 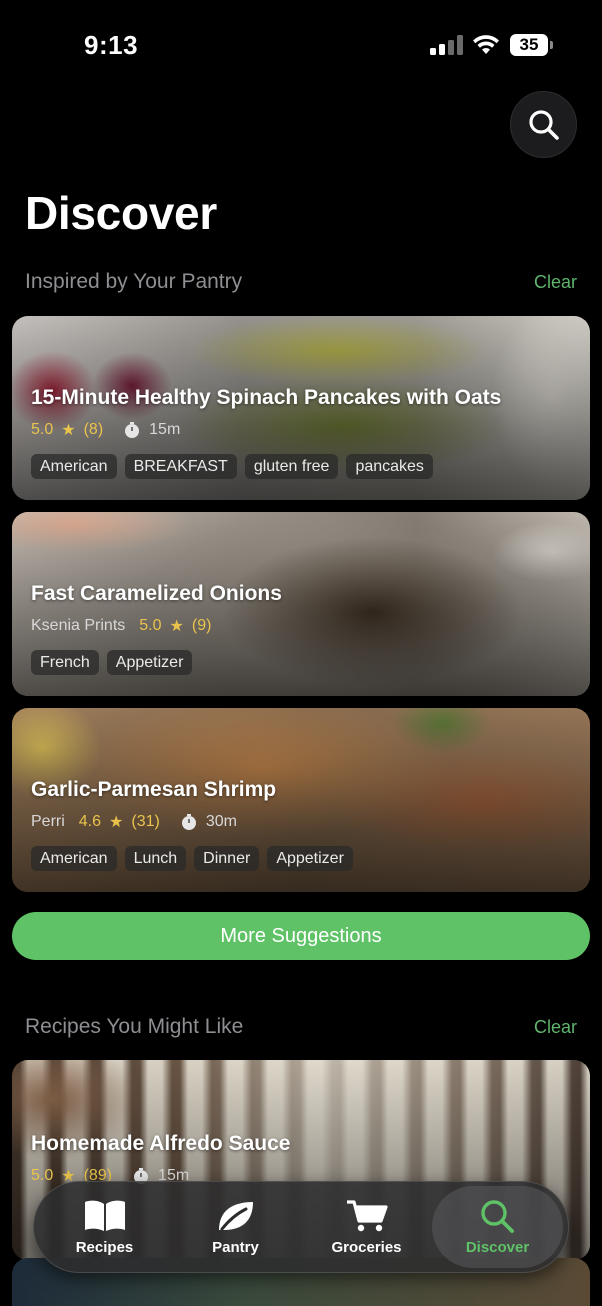 I want to click on tab-label: Recipes, so click(x=104, y=1247).